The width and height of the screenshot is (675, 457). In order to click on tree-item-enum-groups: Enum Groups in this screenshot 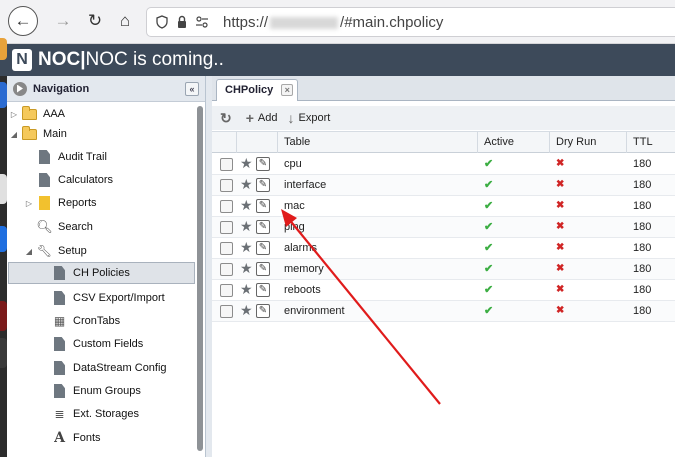, I will do `click(96, 391)`.